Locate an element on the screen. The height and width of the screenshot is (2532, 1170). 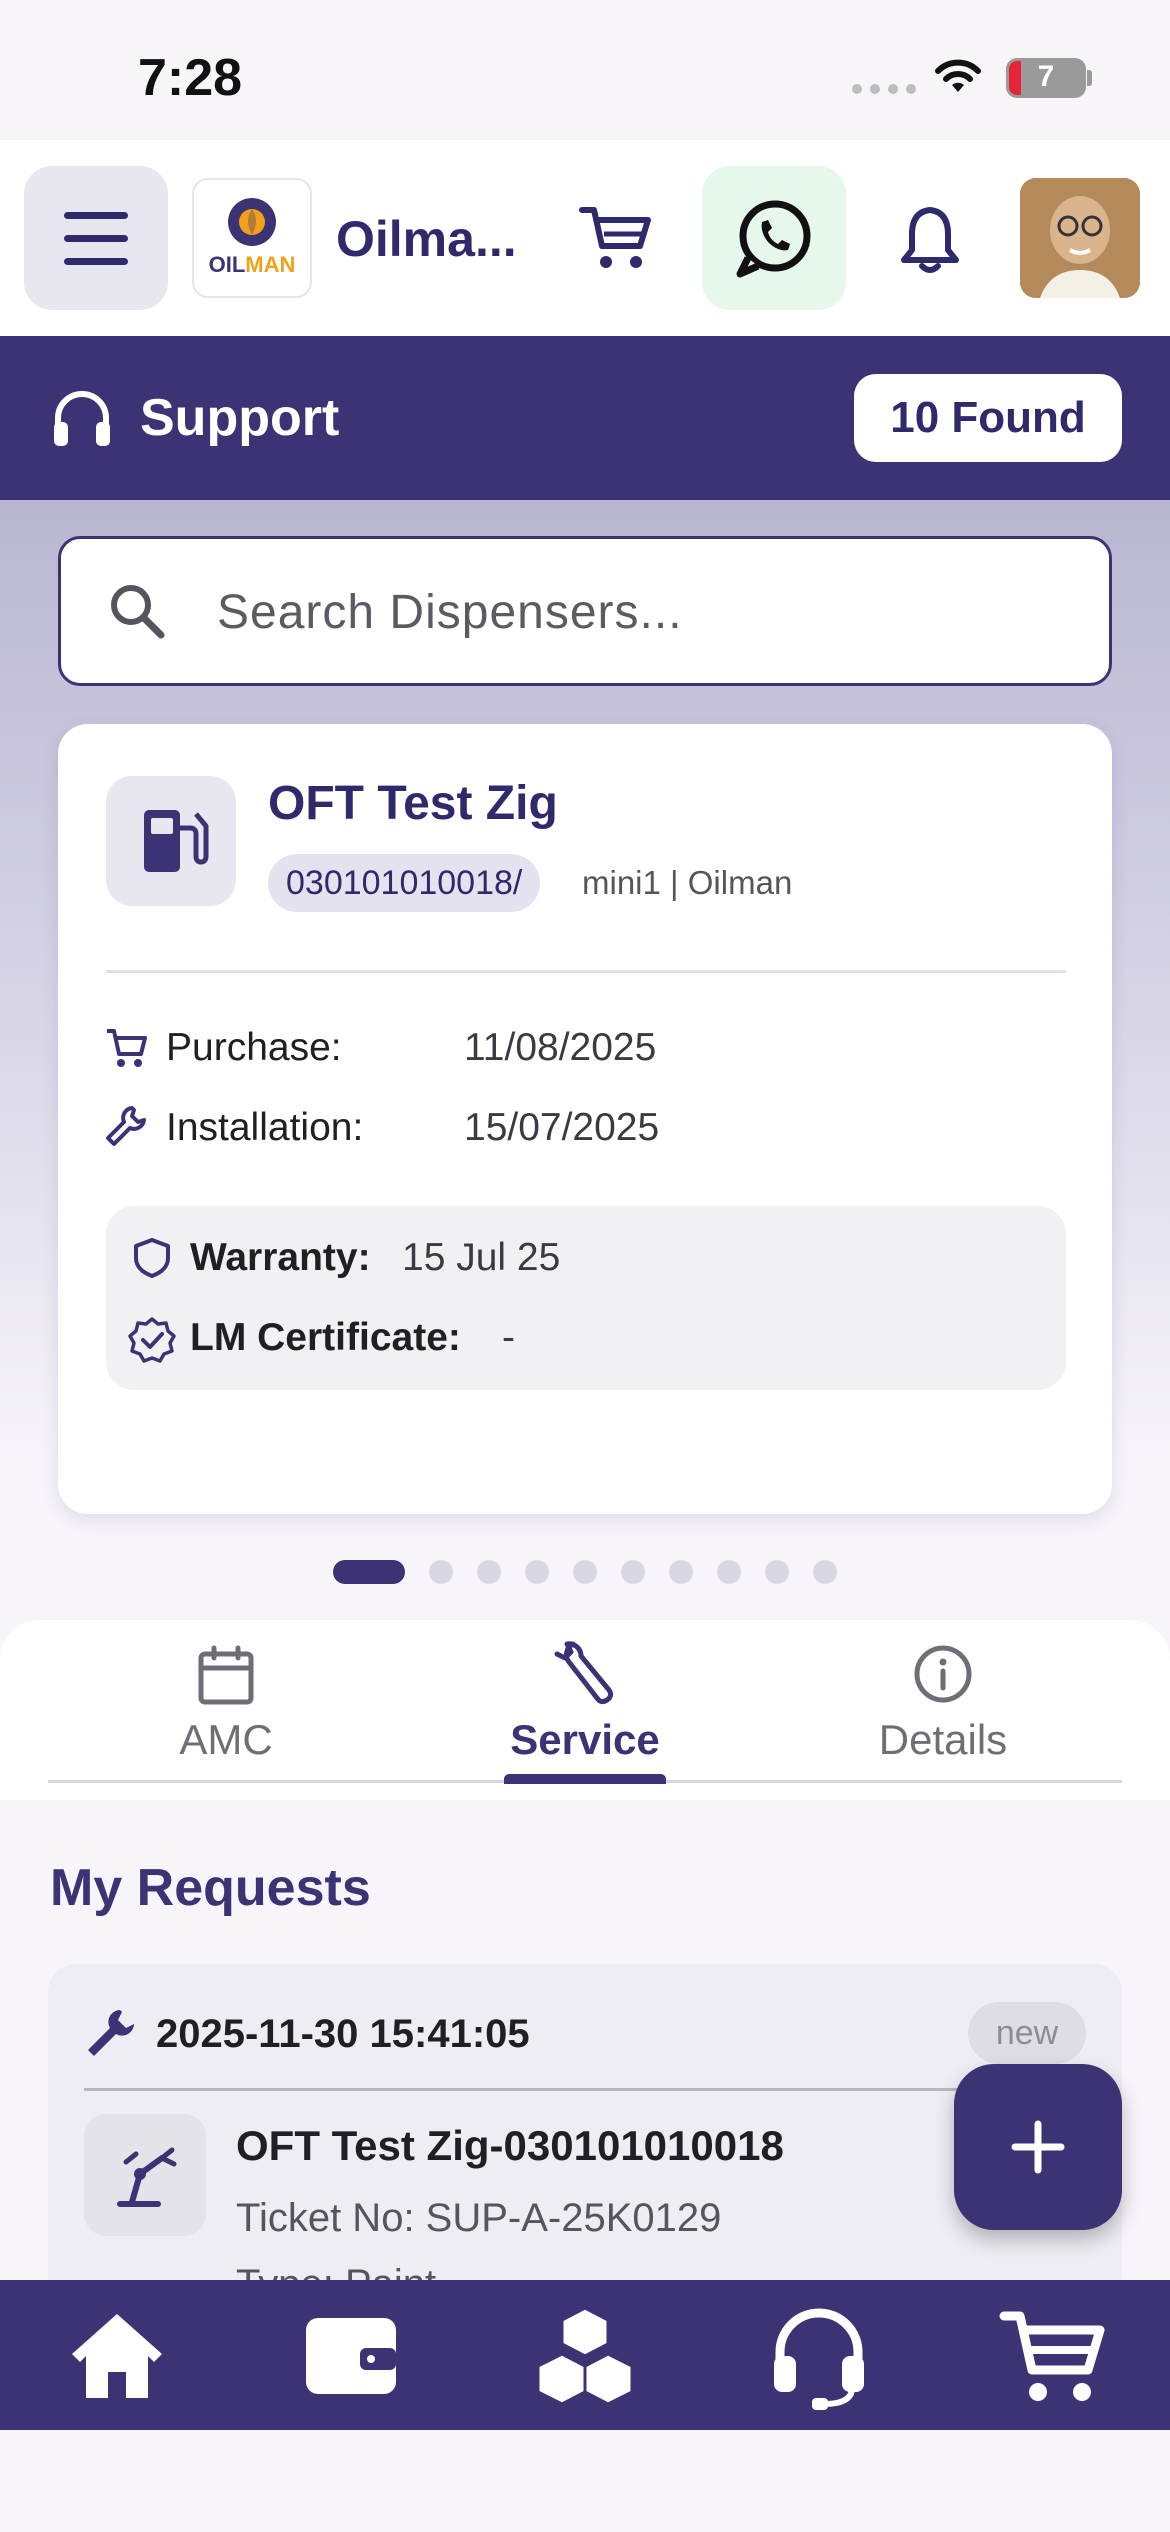
dispenser-model: mini1 | Oilman is located at coordinates (687, 882).